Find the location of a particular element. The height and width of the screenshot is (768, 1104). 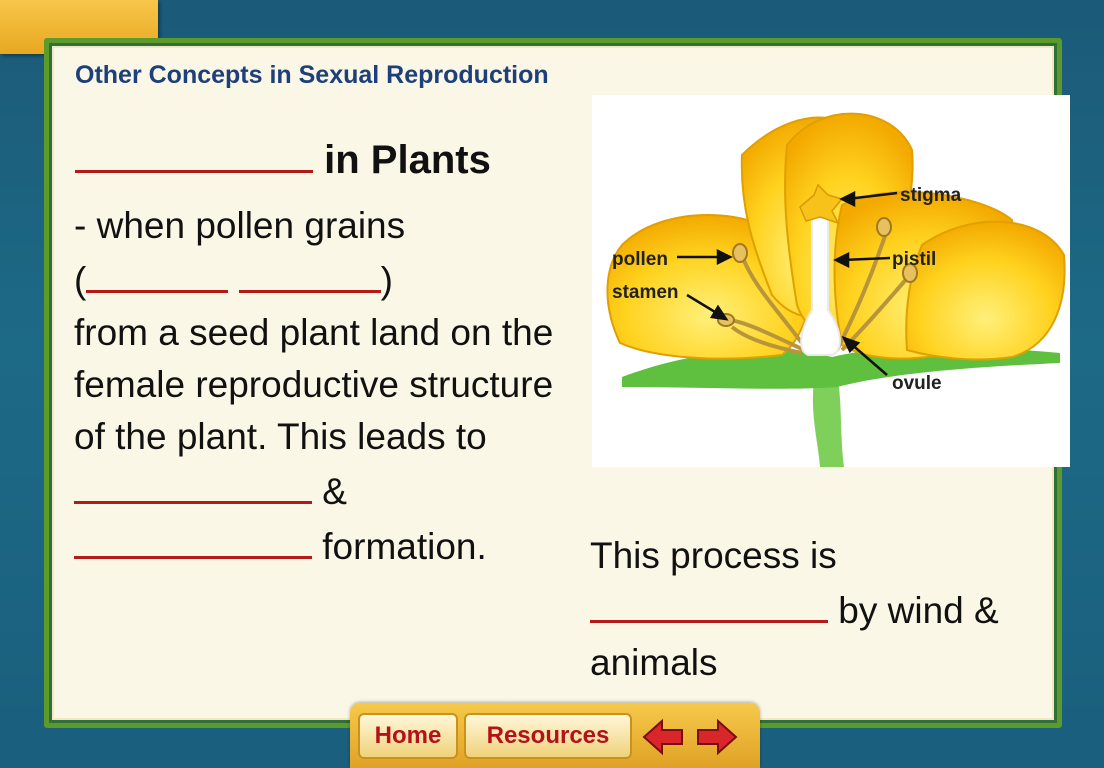

body-end: formation. is located at coordinates (399, 546).